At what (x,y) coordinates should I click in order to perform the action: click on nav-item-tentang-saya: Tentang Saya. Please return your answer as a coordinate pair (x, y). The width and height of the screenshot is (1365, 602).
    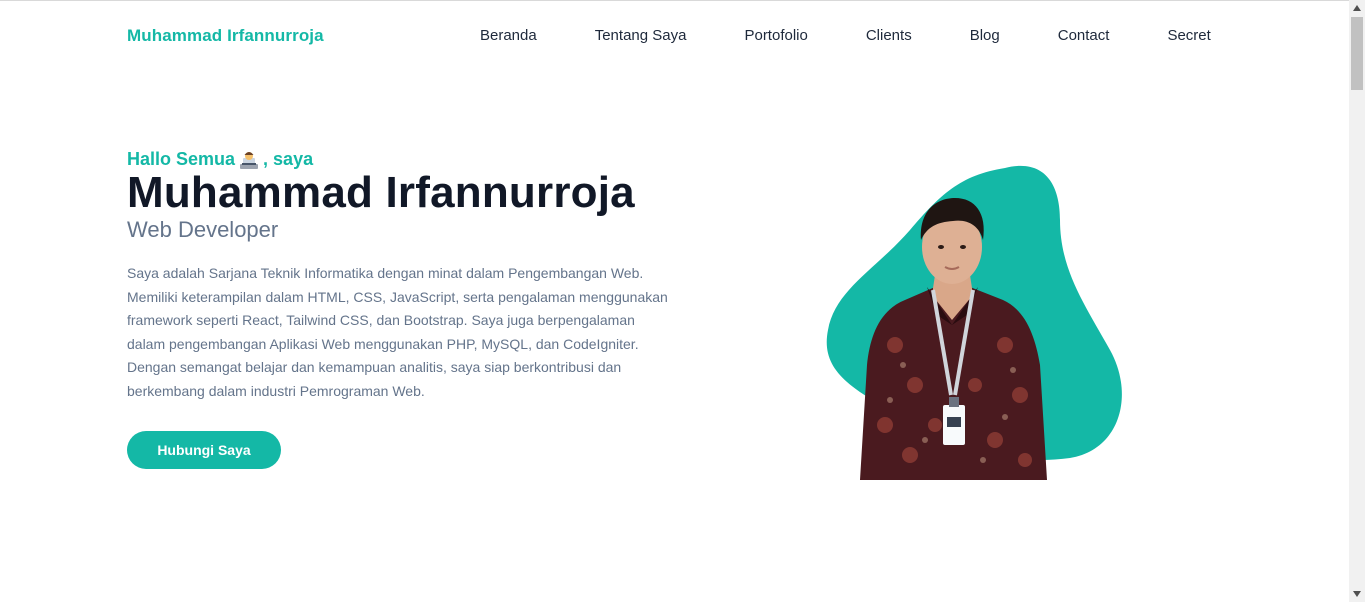
    Looking at the image, I should click on (641, 35).